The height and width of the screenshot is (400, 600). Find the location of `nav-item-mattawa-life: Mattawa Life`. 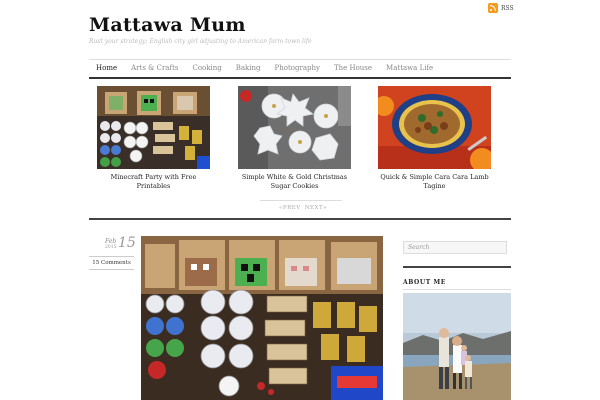

nav-item-mattawa-life: Mattawa Life is located at coordinates (409, 68).